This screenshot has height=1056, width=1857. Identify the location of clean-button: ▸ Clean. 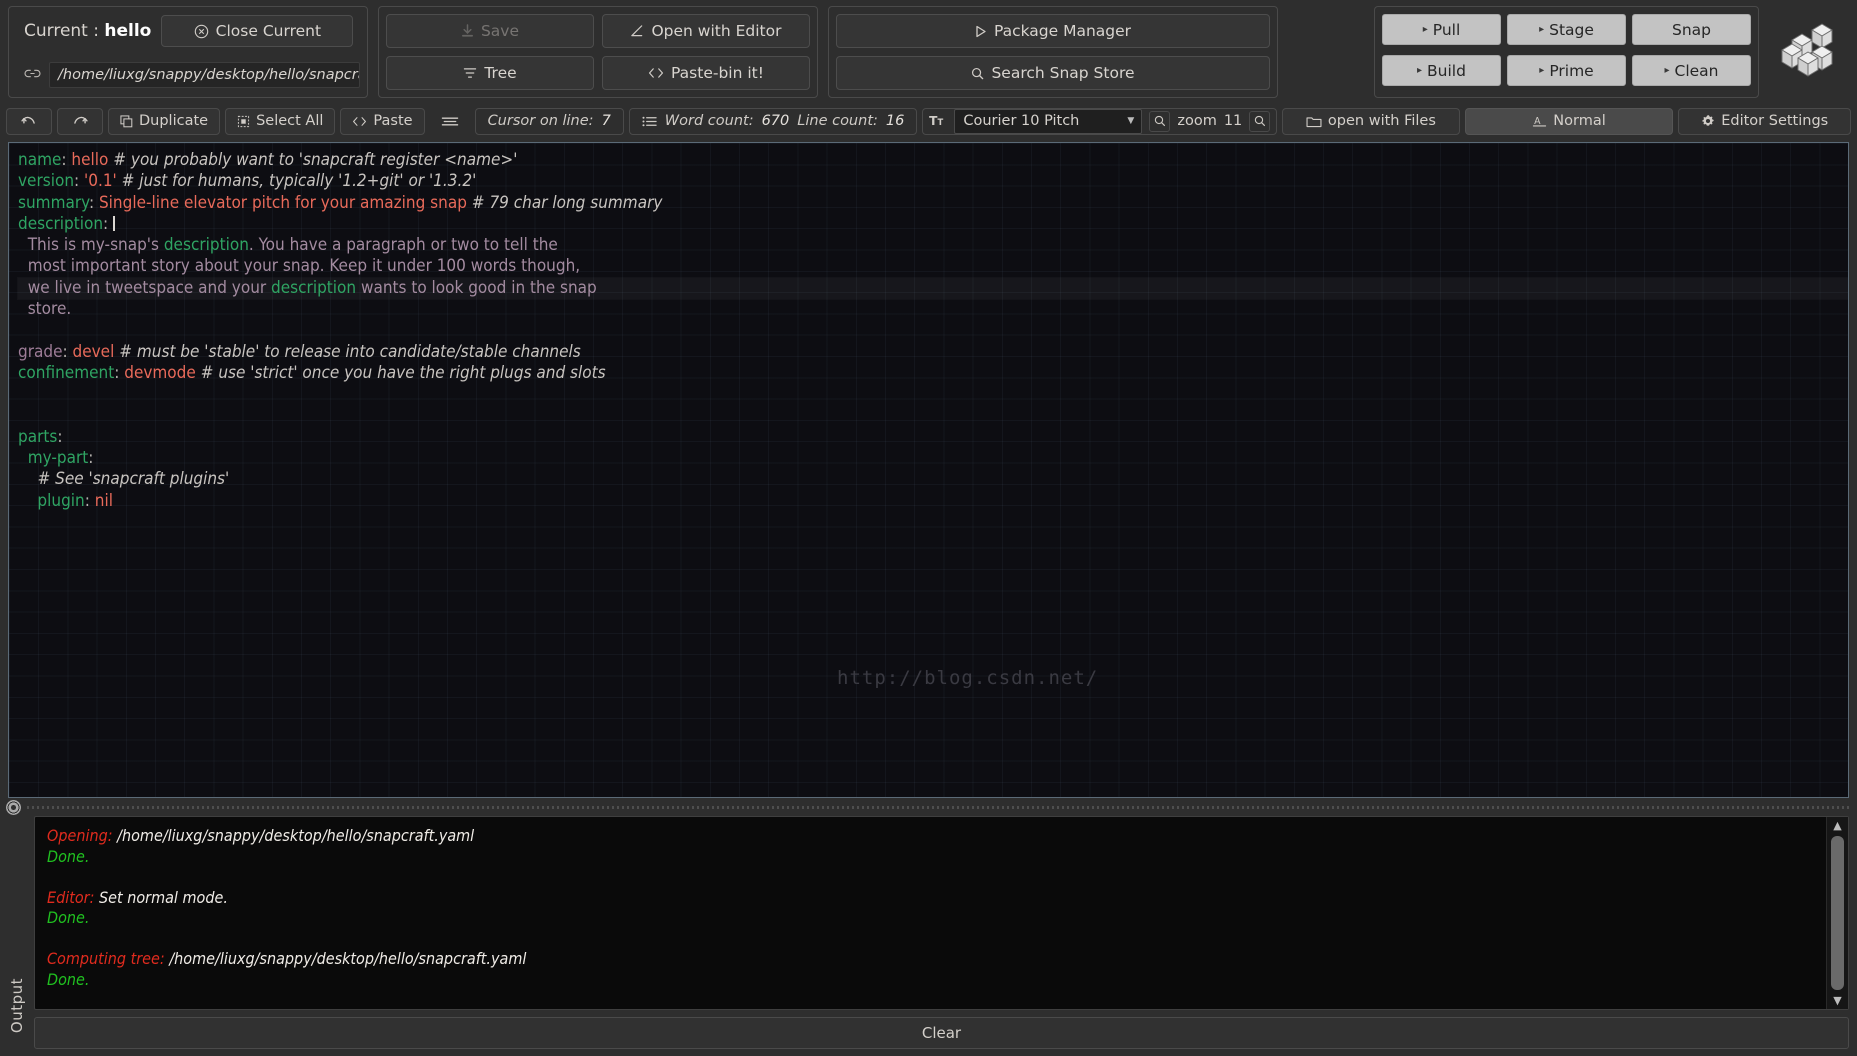
(1691, 70).